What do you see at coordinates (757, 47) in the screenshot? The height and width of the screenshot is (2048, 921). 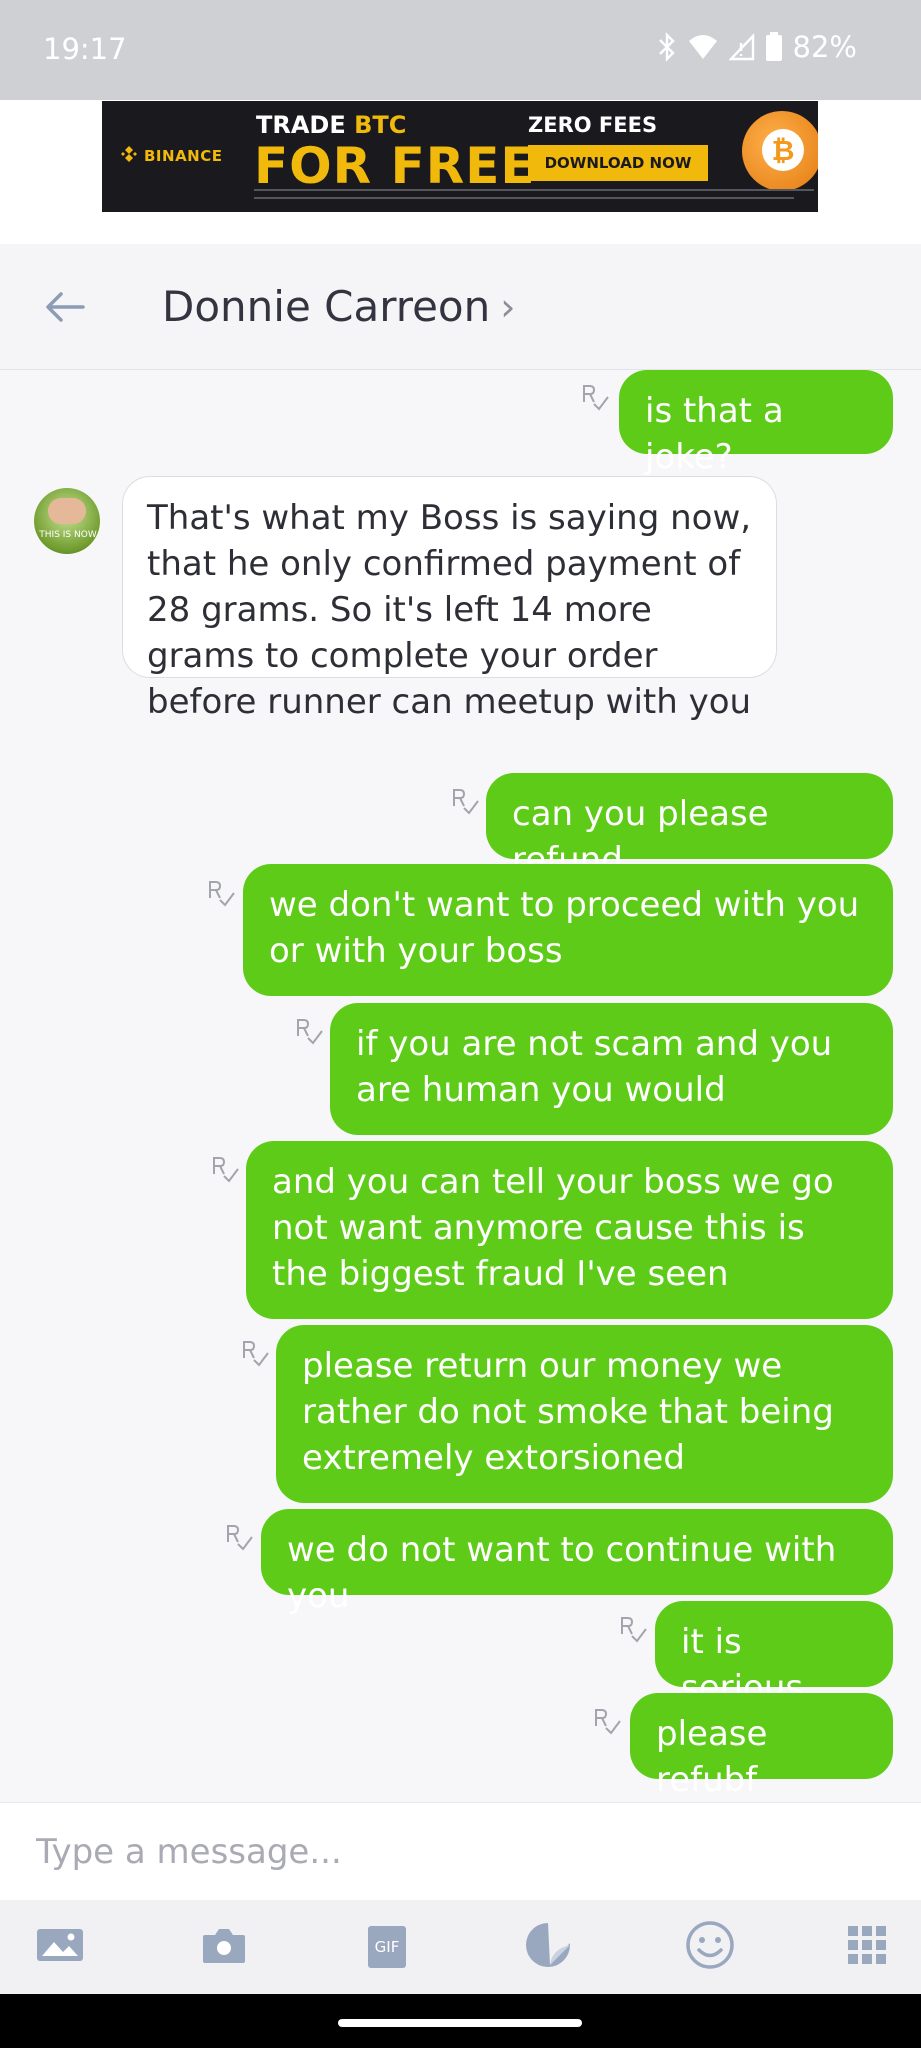 I see `status-icons: 82%` at bounding box center [757, 47].